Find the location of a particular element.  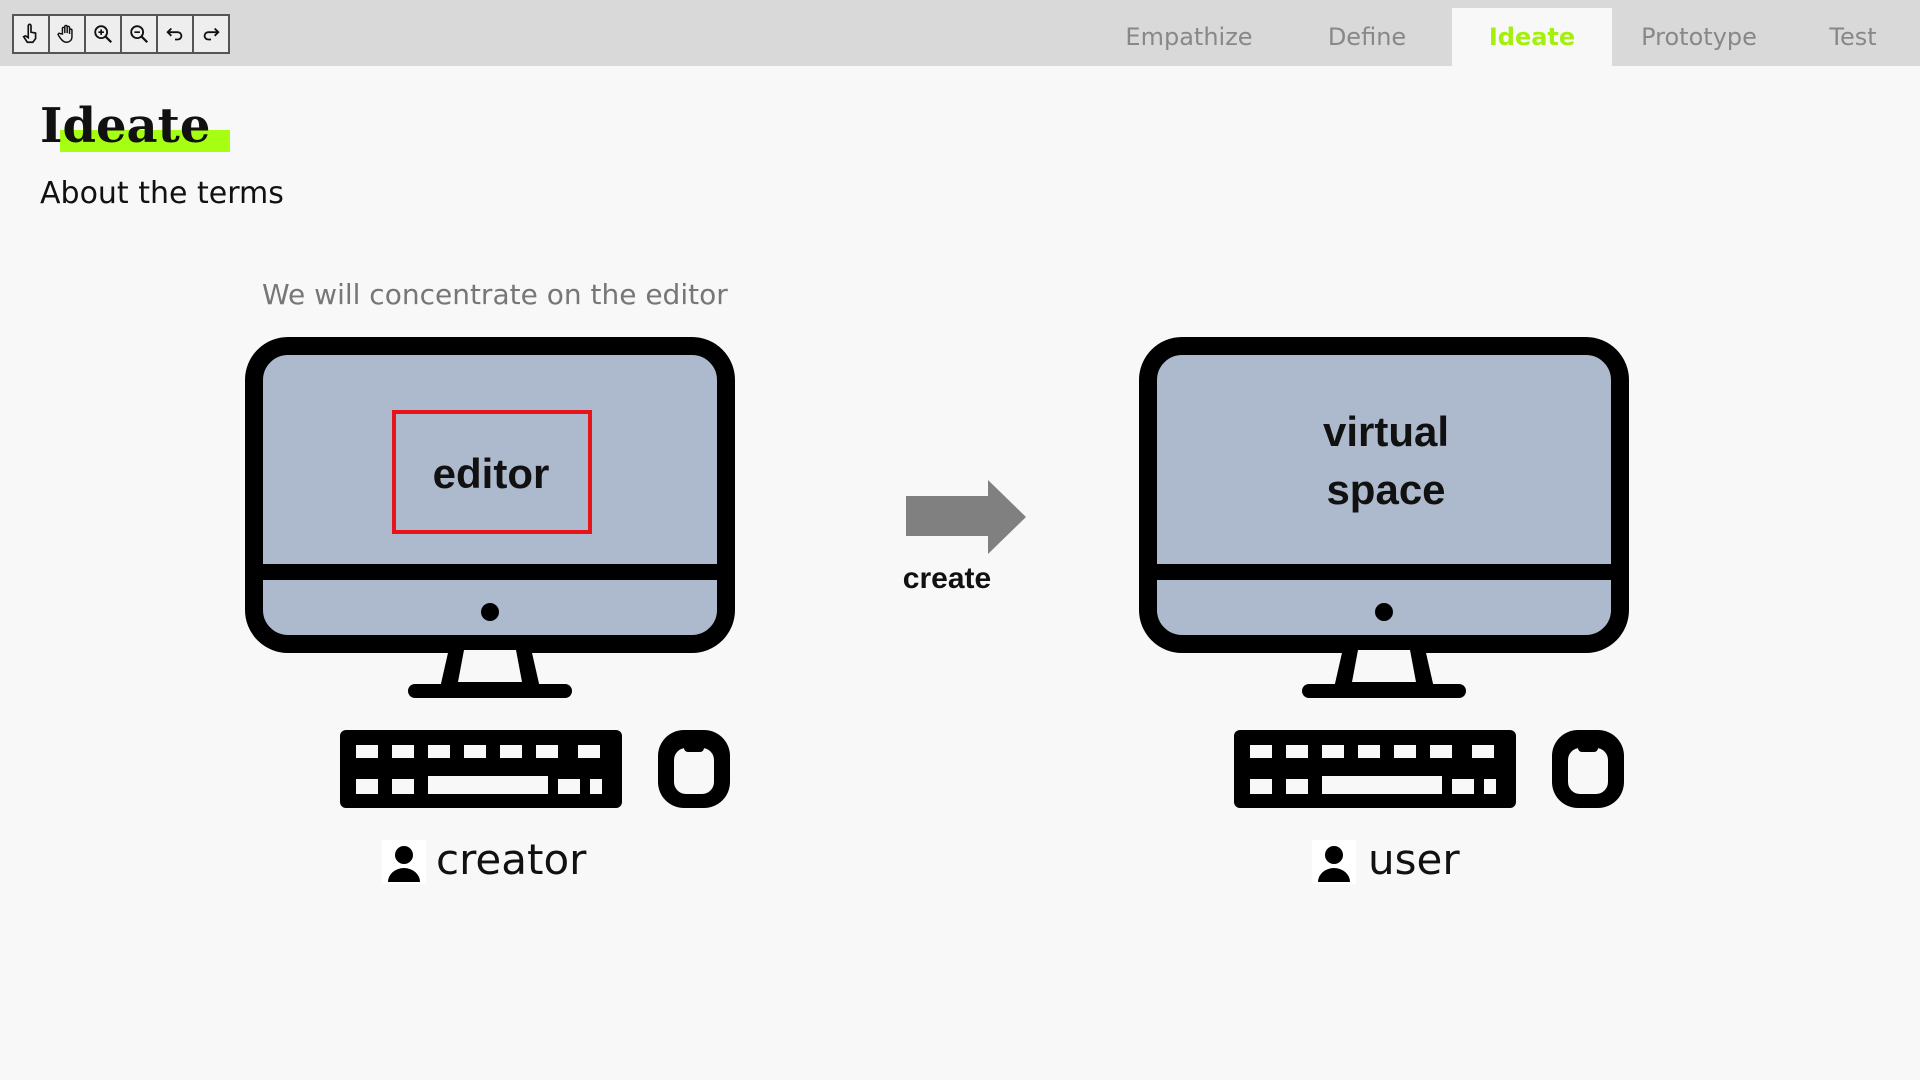

create-arrow-icon is located at coordinates (966, 517).